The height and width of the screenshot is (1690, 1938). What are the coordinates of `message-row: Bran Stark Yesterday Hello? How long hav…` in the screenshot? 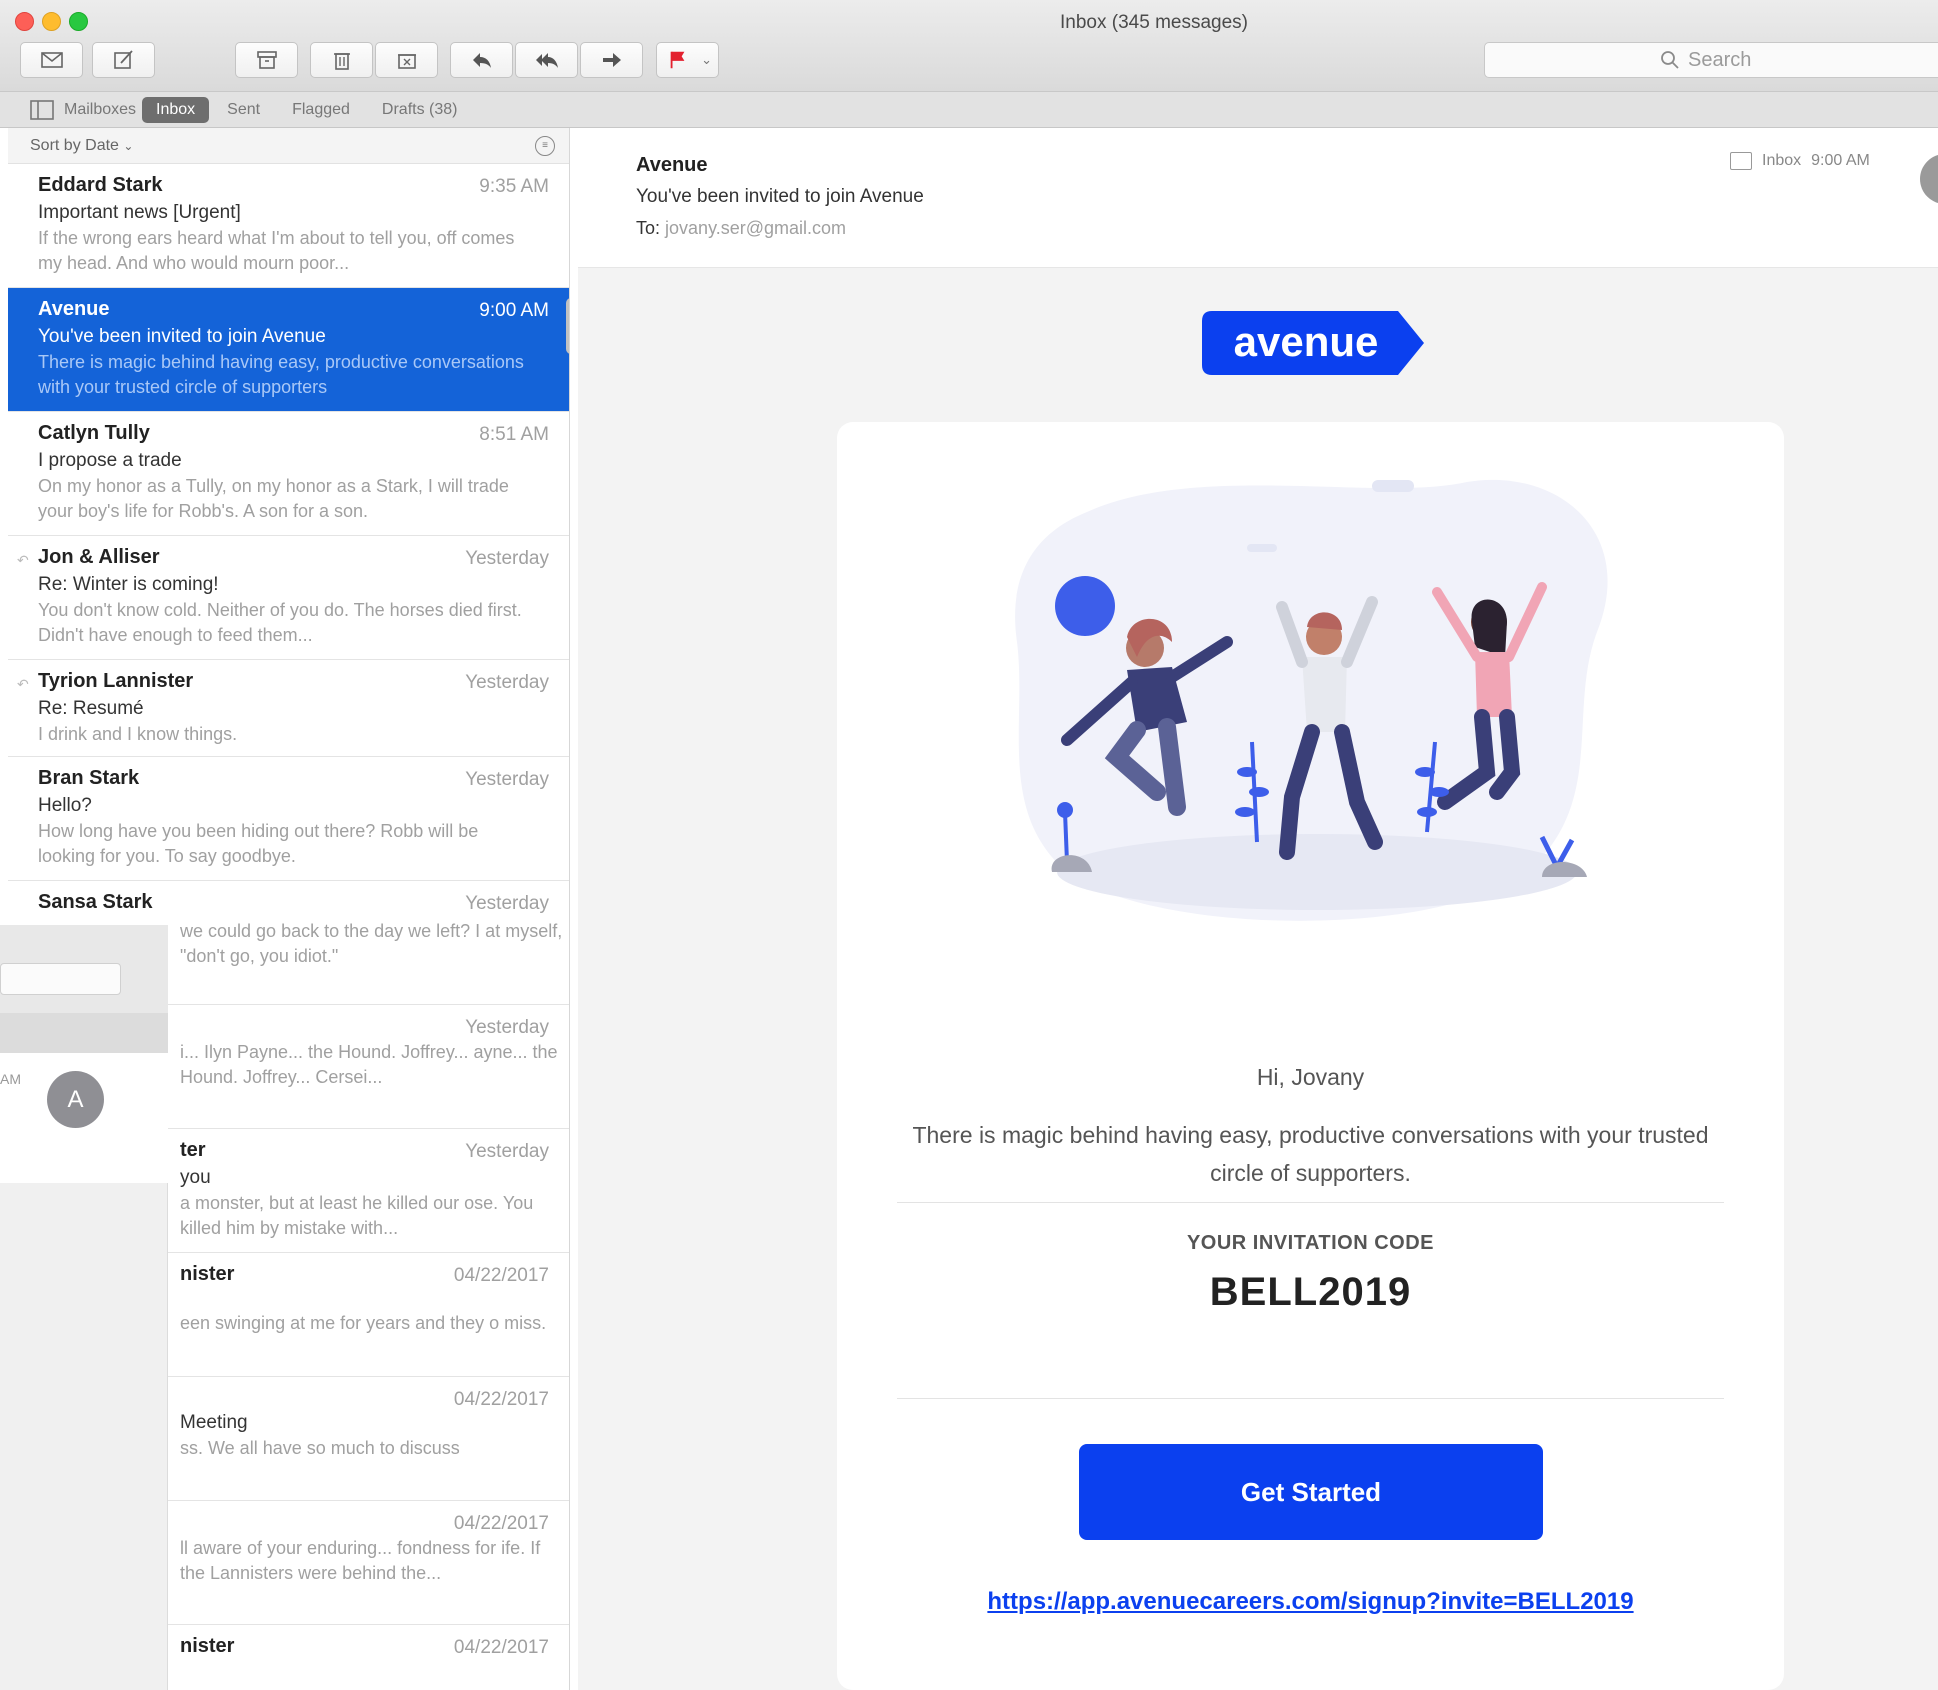 It's located at (288, 819).